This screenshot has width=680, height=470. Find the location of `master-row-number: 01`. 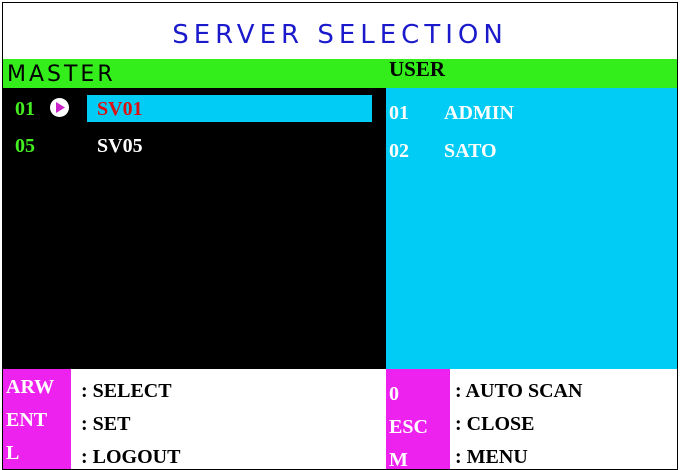

master-row-number: 01 is located at coordinates (25, 109).